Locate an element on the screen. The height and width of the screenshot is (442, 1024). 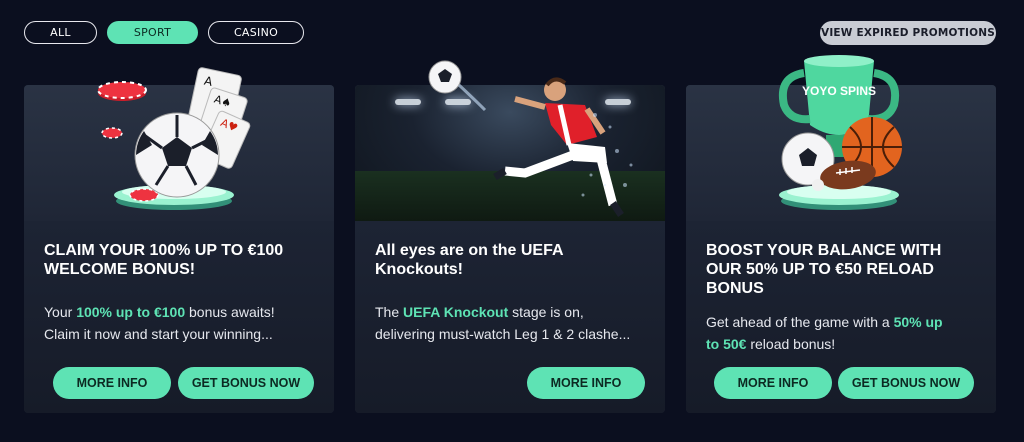
promo-card-image: A ♣ A♠ A♥ is located at coordinates (179, 144).